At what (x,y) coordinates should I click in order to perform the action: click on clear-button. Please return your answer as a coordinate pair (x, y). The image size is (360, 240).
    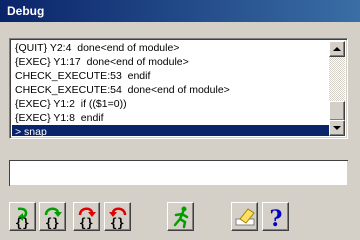
    Looking at the image, I should click on (244, 216).